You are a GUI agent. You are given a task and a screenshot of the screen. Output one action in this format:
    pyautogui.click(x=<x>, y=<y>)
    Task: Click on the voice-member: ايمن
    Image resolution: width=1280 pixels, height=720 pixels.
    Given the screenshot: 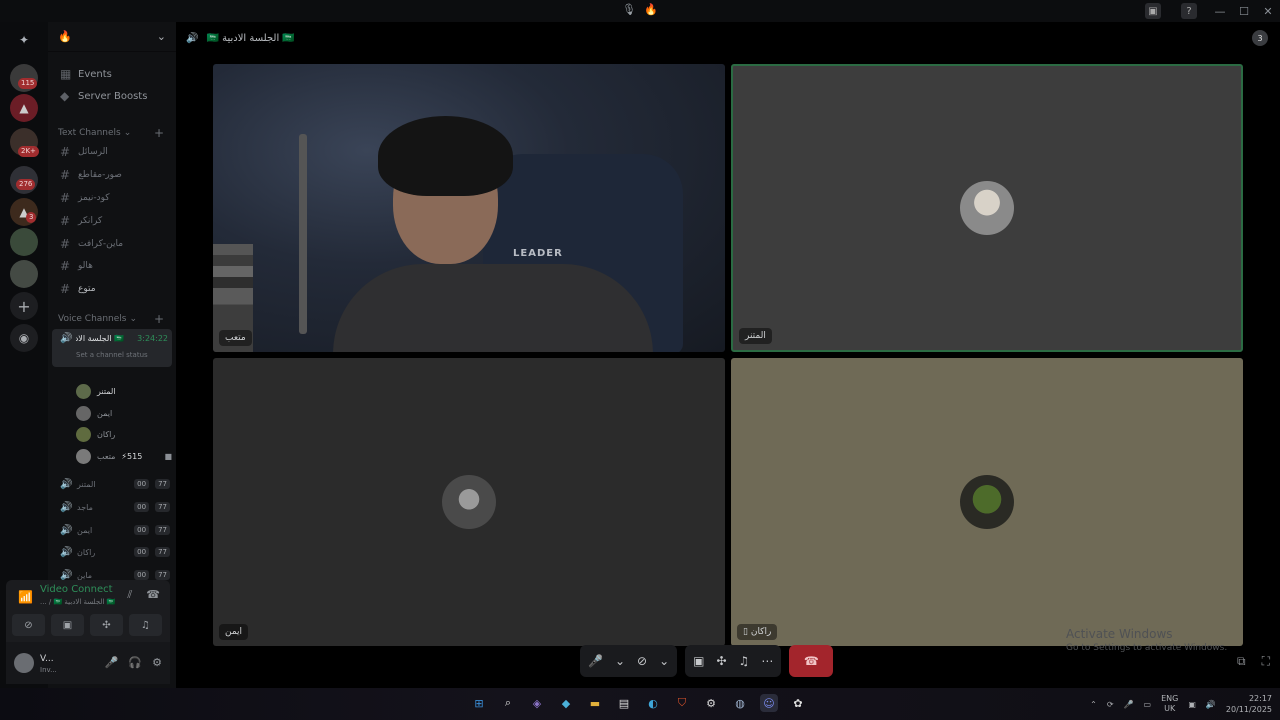 What is the action you would take?
    pyautogui.click(x=124, y=413)
    